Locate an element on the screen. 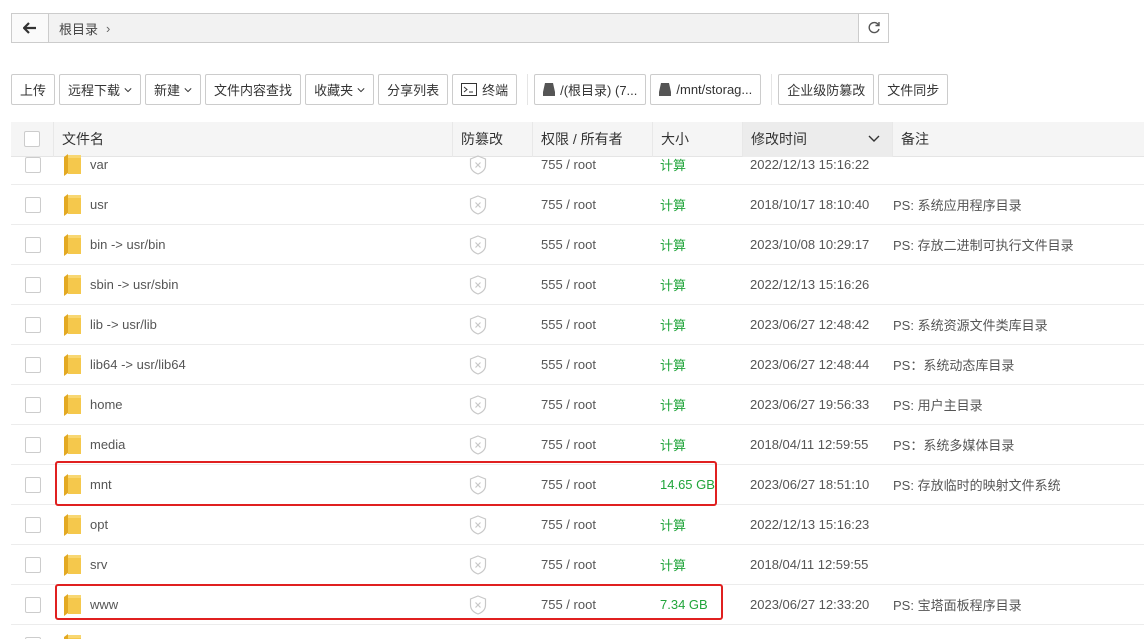  remote-download-button: 远程下载 is located at coordinates (100, 89).